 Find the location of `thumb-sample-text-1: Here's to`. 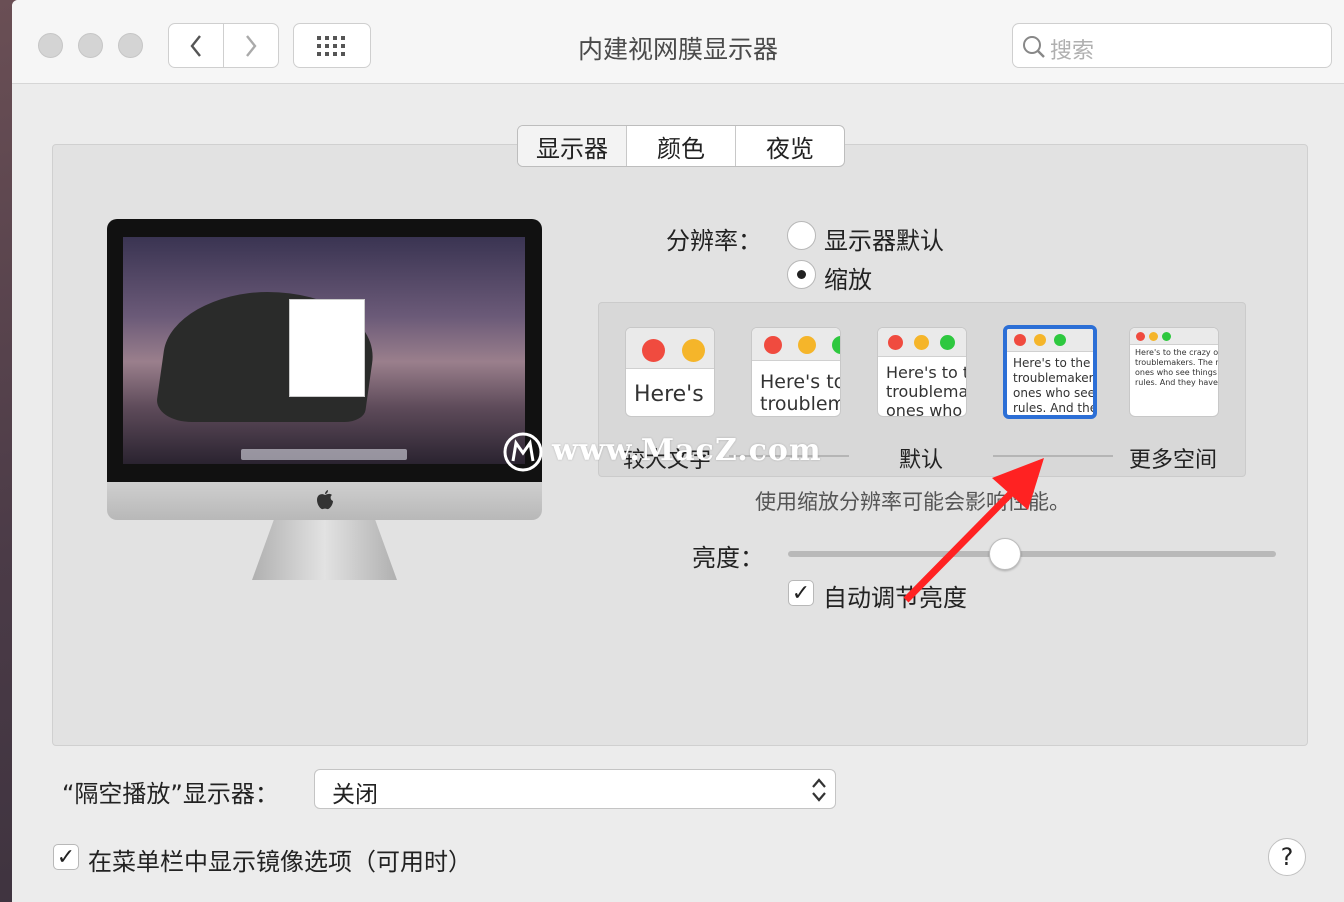

thumb-sample-text-1: Here's to is located at coordinates (800, 382).